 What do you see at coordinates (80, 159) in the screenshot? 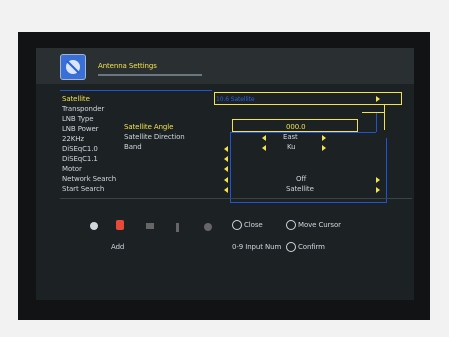
I see `menu-item-diseqc11: DiSEqC1.1` at bounding box center [80, 159].